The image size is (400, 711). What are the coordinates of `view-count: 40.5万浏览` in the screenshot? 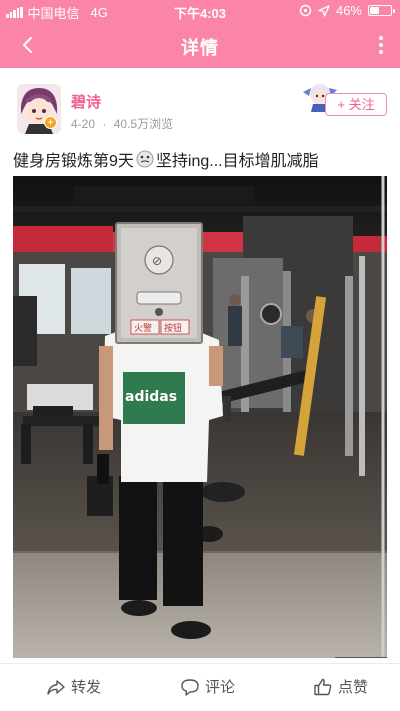 It's located at (143, 124).